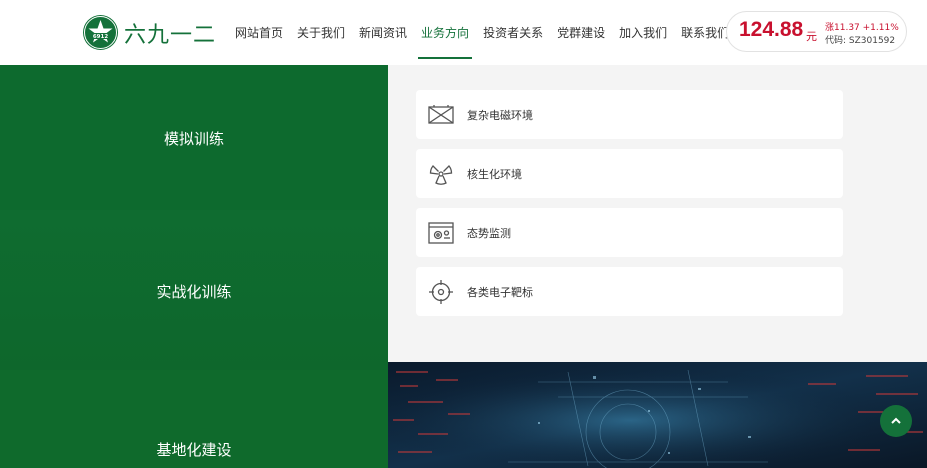 The image size is (927, 468). Describe the element at coordinates (771, 29) in the screenshot. I see `stock-price: 124.88` at that location.